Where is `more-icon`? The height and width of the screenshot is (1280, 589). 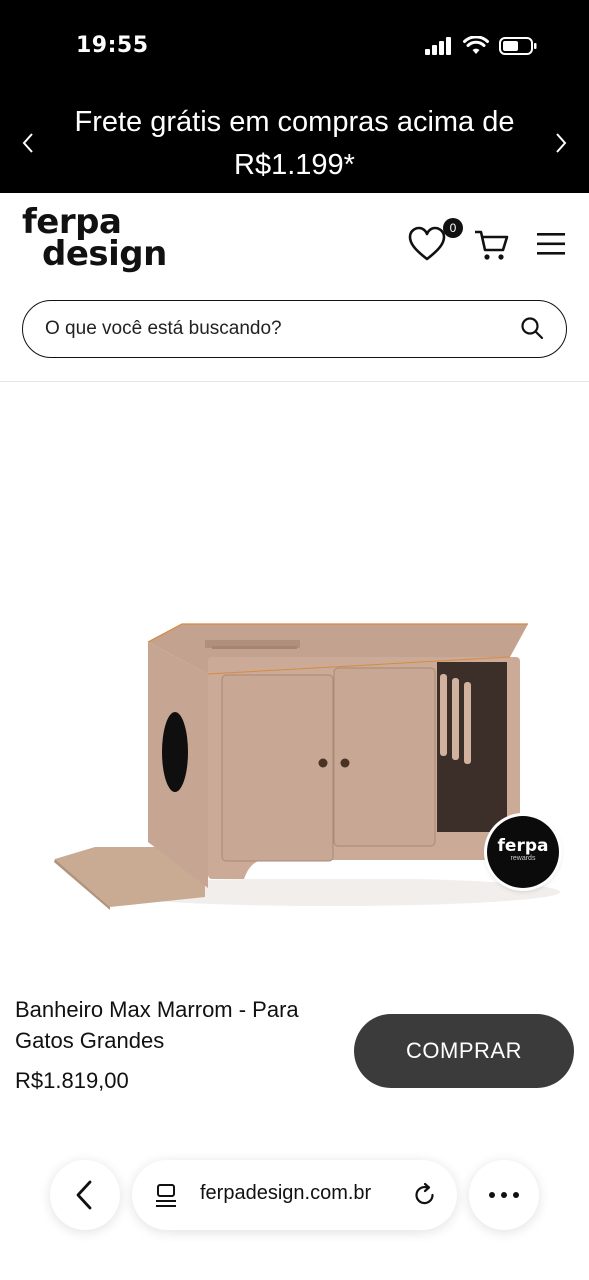
more-icon is located at coordinates (504, 1195).